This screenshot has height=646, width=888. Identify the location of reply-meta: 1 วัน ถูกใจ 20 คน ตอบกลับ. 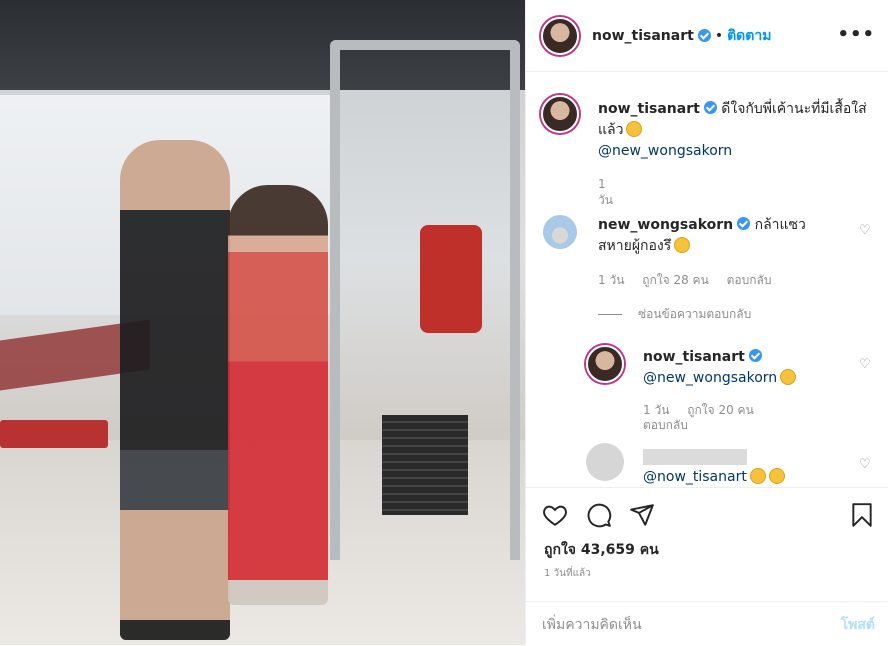
(708, 418).